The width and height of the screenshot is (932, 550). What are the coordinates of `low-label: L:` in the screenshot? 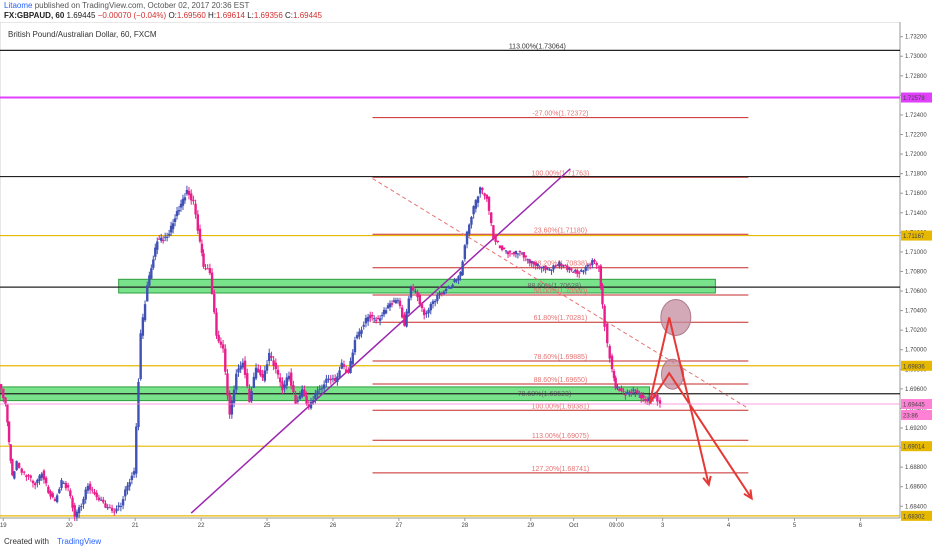 It's located at (250, 15).